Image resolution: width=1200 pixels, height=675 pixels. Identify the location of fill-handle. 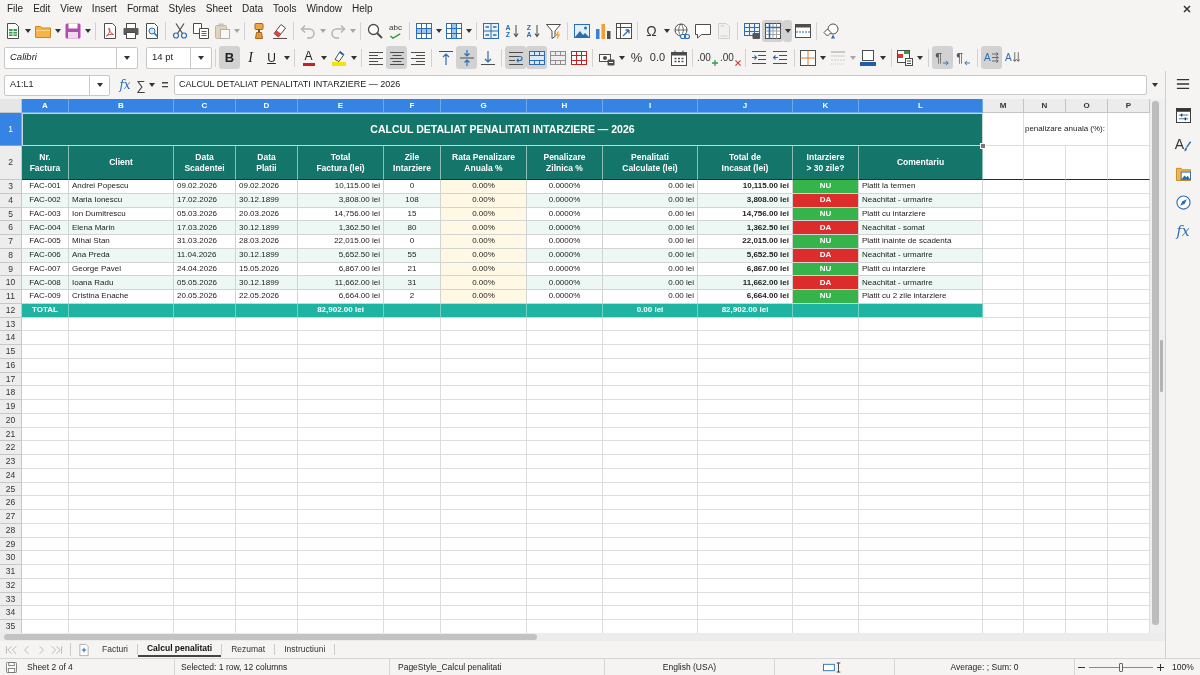
(983, 146).